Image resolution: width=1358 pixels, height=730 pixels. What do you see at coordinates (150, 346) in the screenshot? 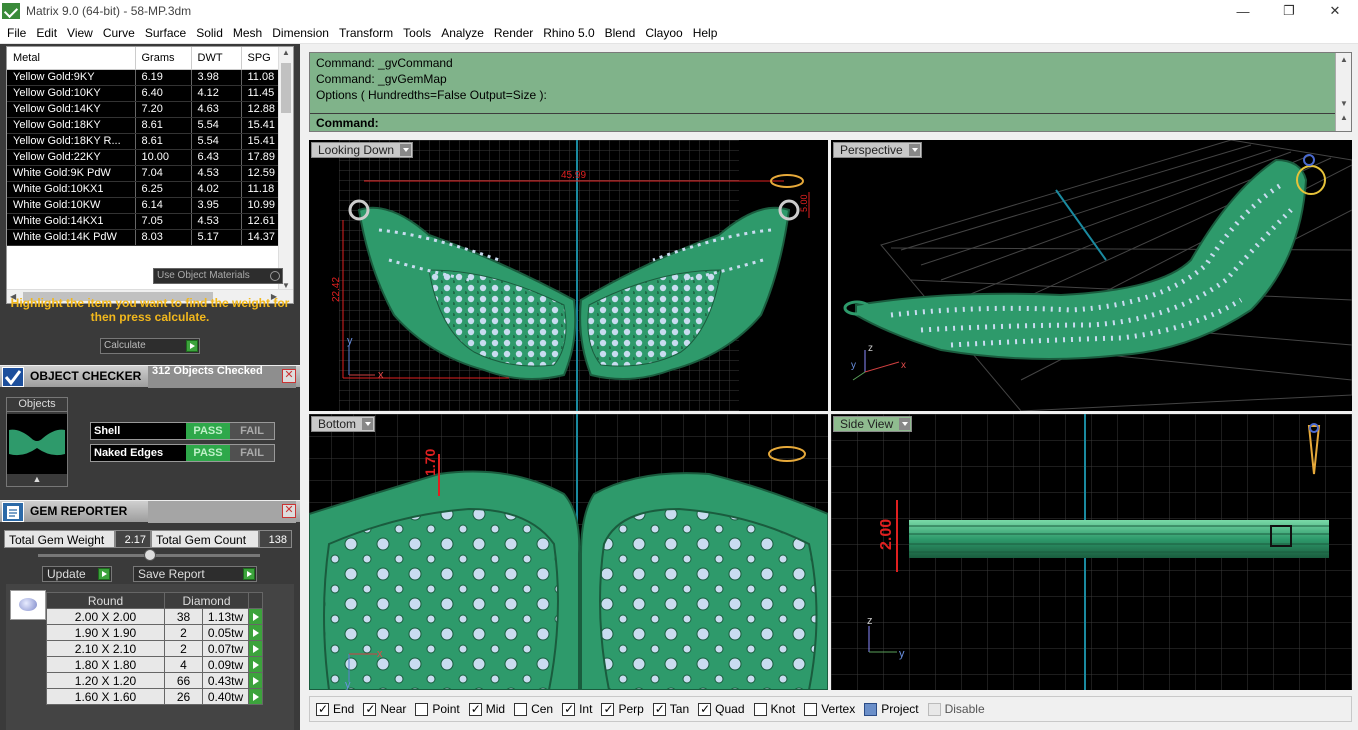
I see `calculate-button: Calculate` at bounding box center [150, 346].